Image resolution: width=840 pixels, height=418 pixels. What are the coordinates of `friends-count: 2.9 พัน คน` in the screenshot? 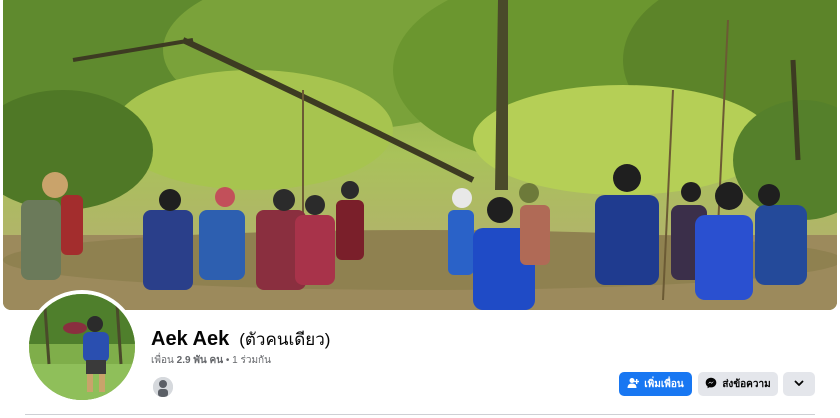 It's located at (200, 360).